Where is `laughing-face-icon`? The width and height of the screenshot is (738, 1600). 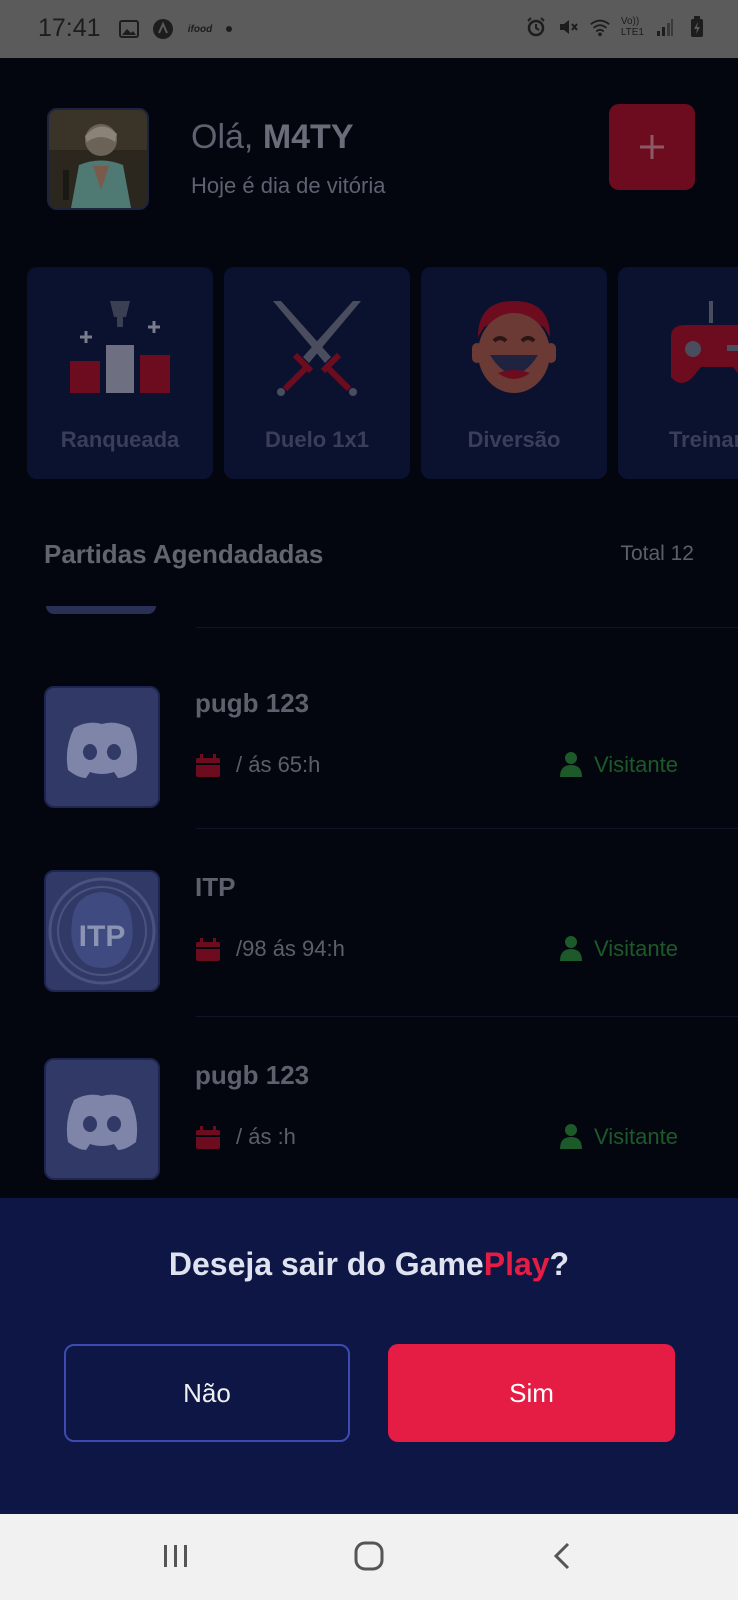
laughing-face-icon is located at coordinates (514, 347).